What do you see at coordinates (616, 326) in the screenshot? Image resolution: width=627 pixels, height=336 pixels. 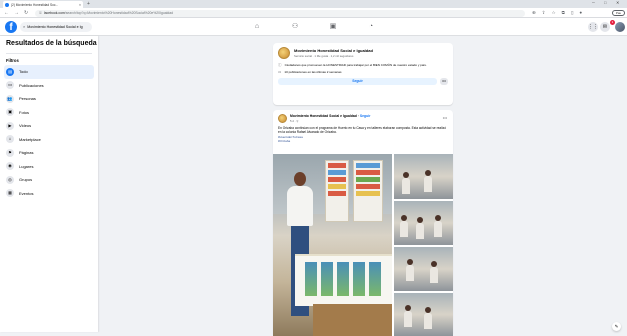 I see `new-message-icon: ✎` at bounding box center [616, 326].